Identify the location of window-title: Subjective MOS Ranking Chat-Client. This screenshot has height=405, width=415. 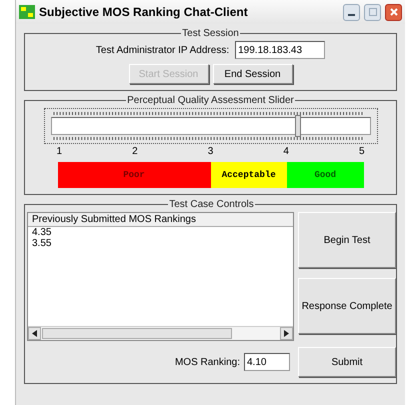
(144, 12).